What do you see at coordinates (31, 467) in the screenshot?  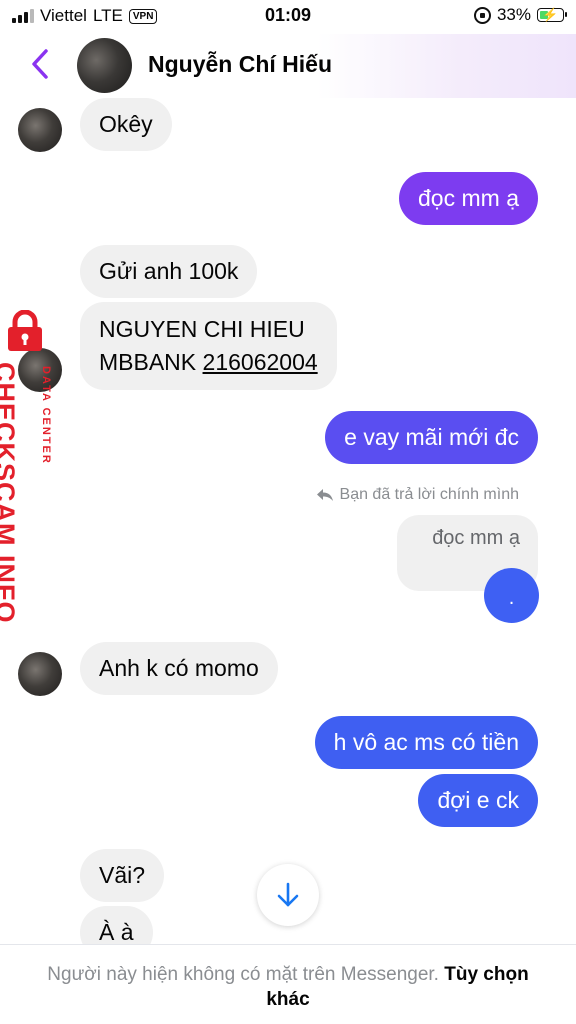 I see `watermark: CHECKSCAM.INFO DATA CENTER` at bounding box center [31, 467].